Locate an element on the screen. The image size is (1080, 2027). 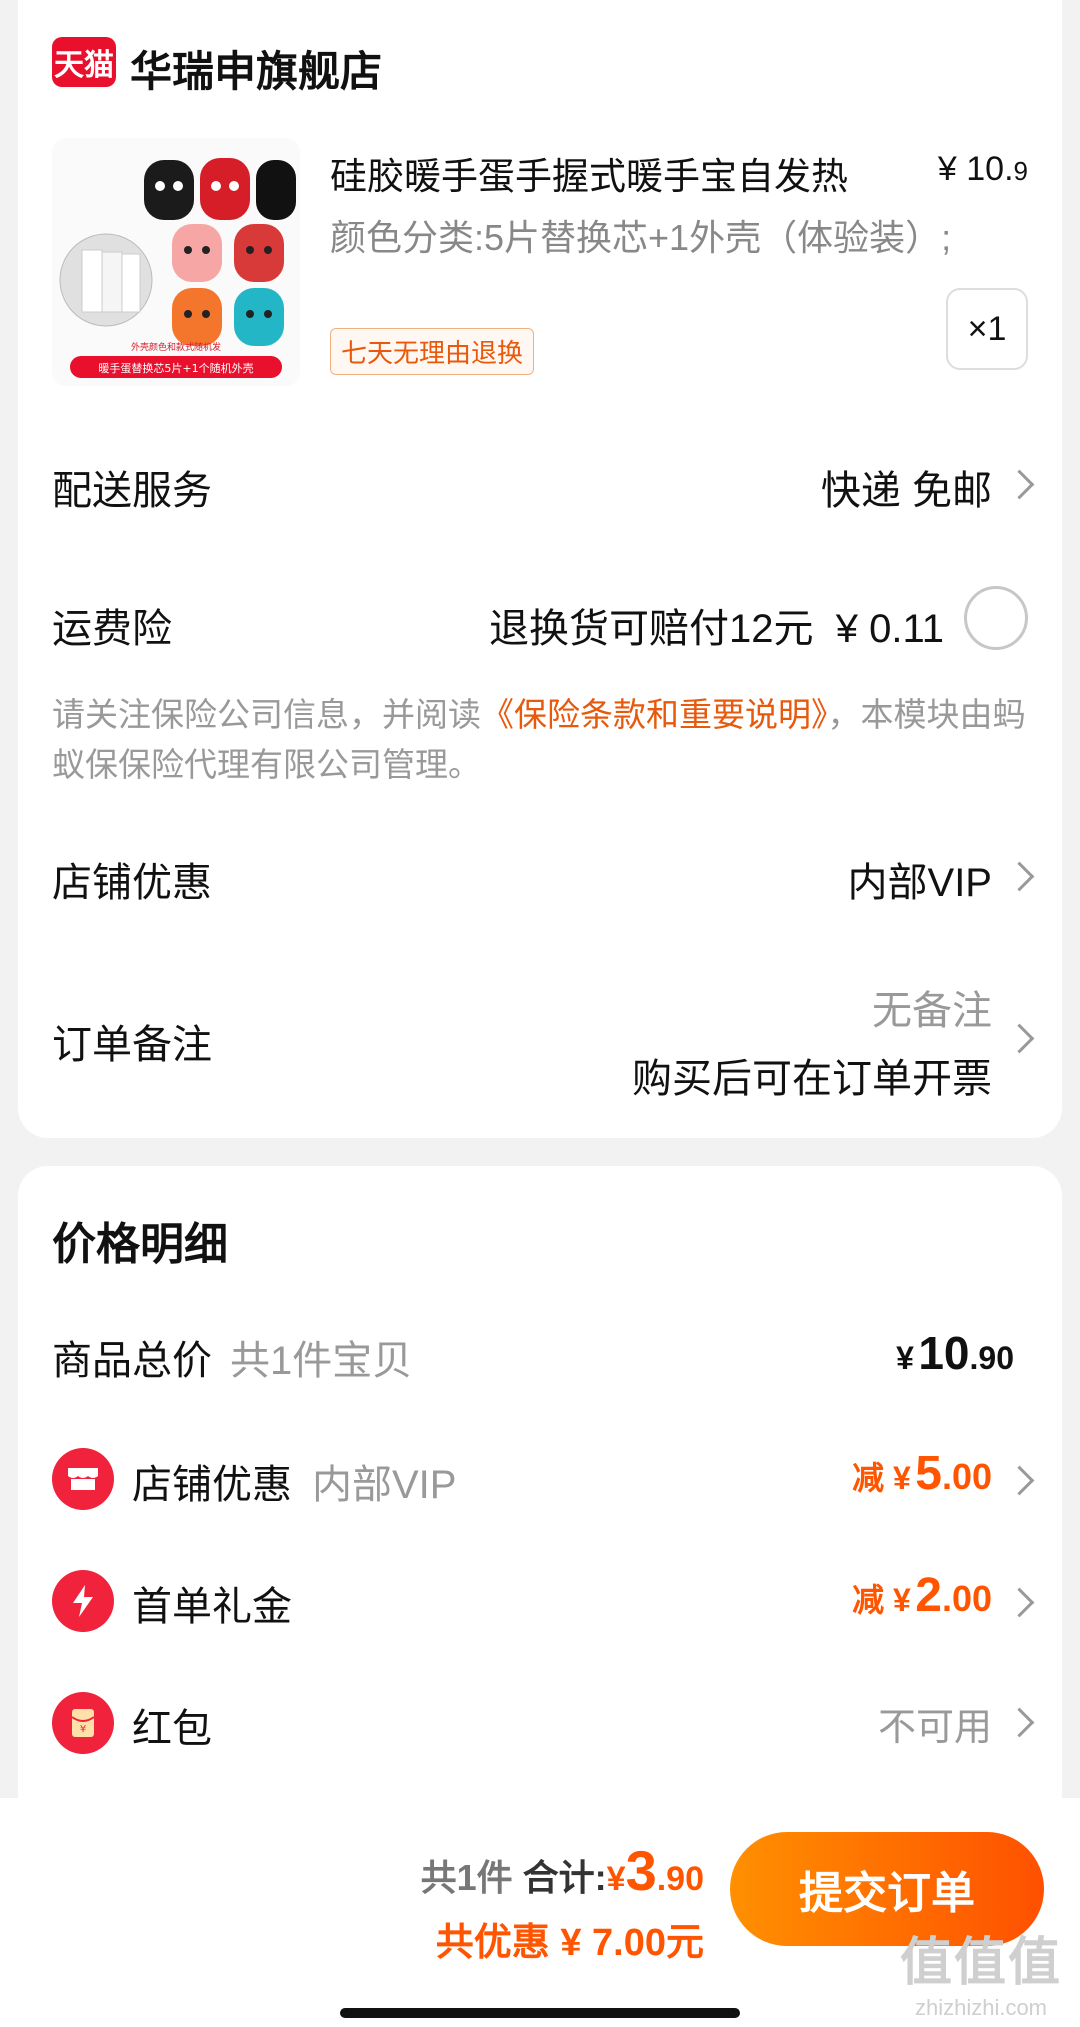
goods-total-label-text: 商品总价 is located at coordinates (132, 1361).